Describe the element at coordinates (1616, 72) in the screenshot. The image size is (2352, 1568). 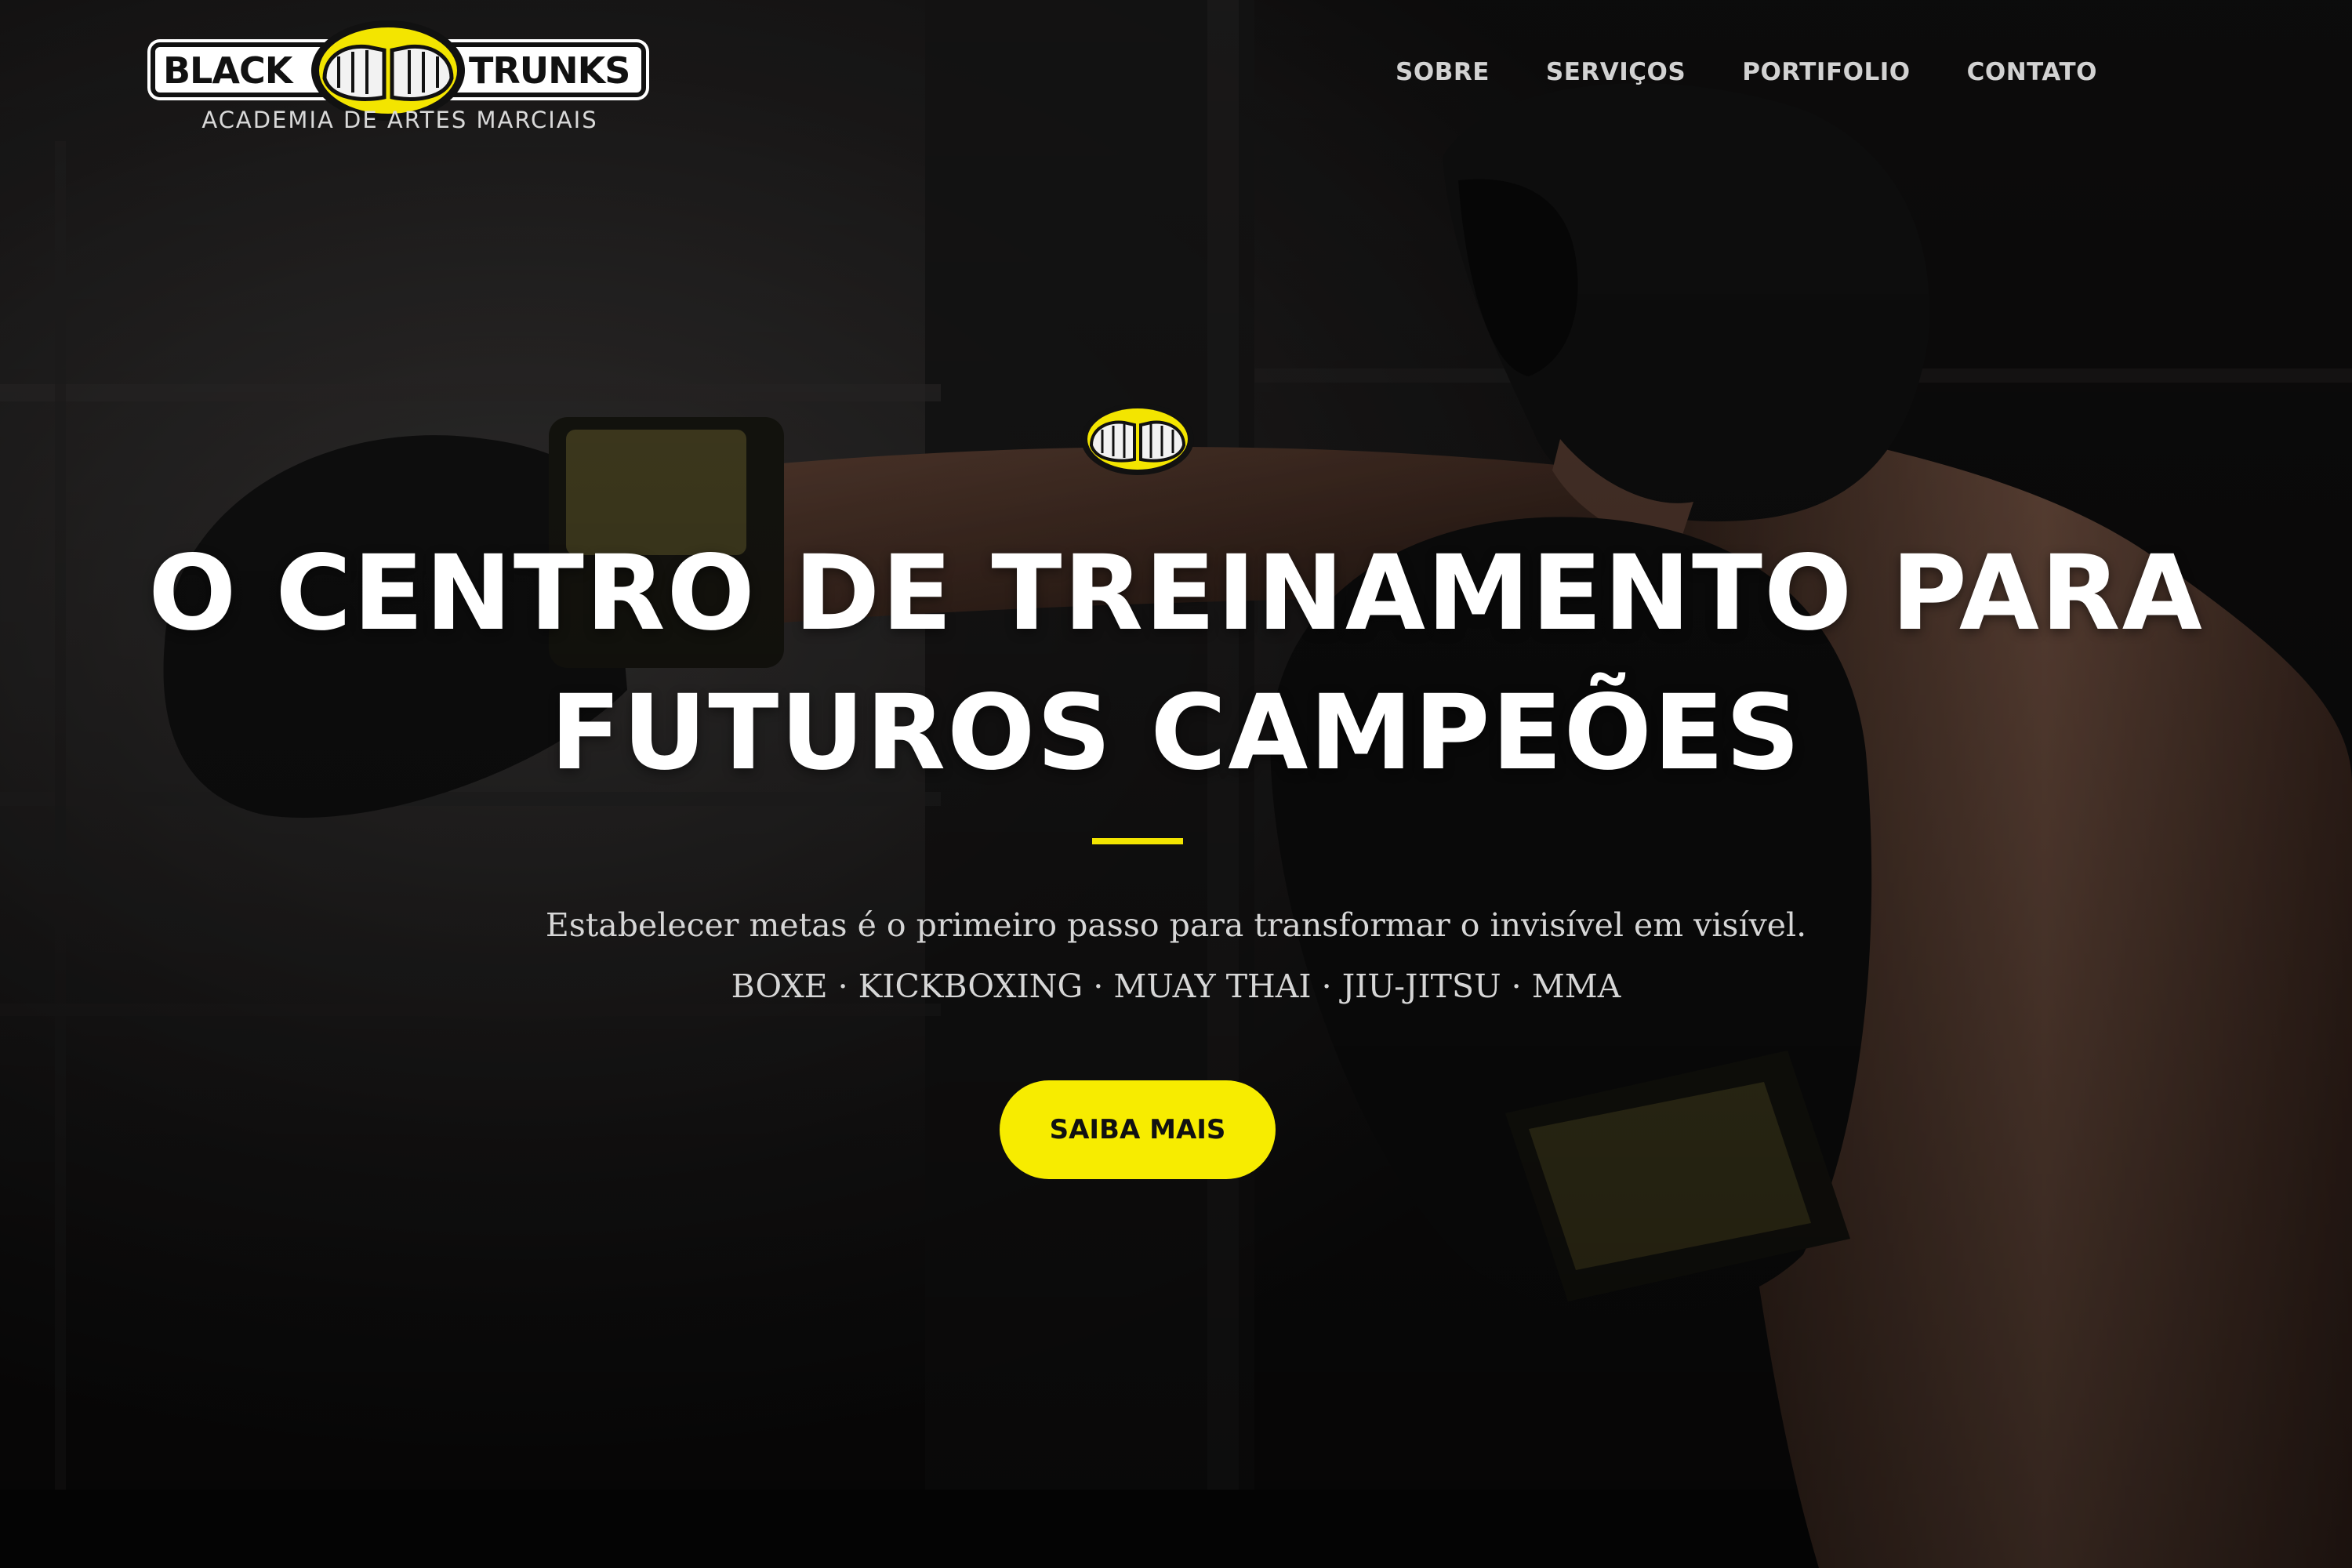
I see `nav-item-servicos: SERVIÇOS` at that location.